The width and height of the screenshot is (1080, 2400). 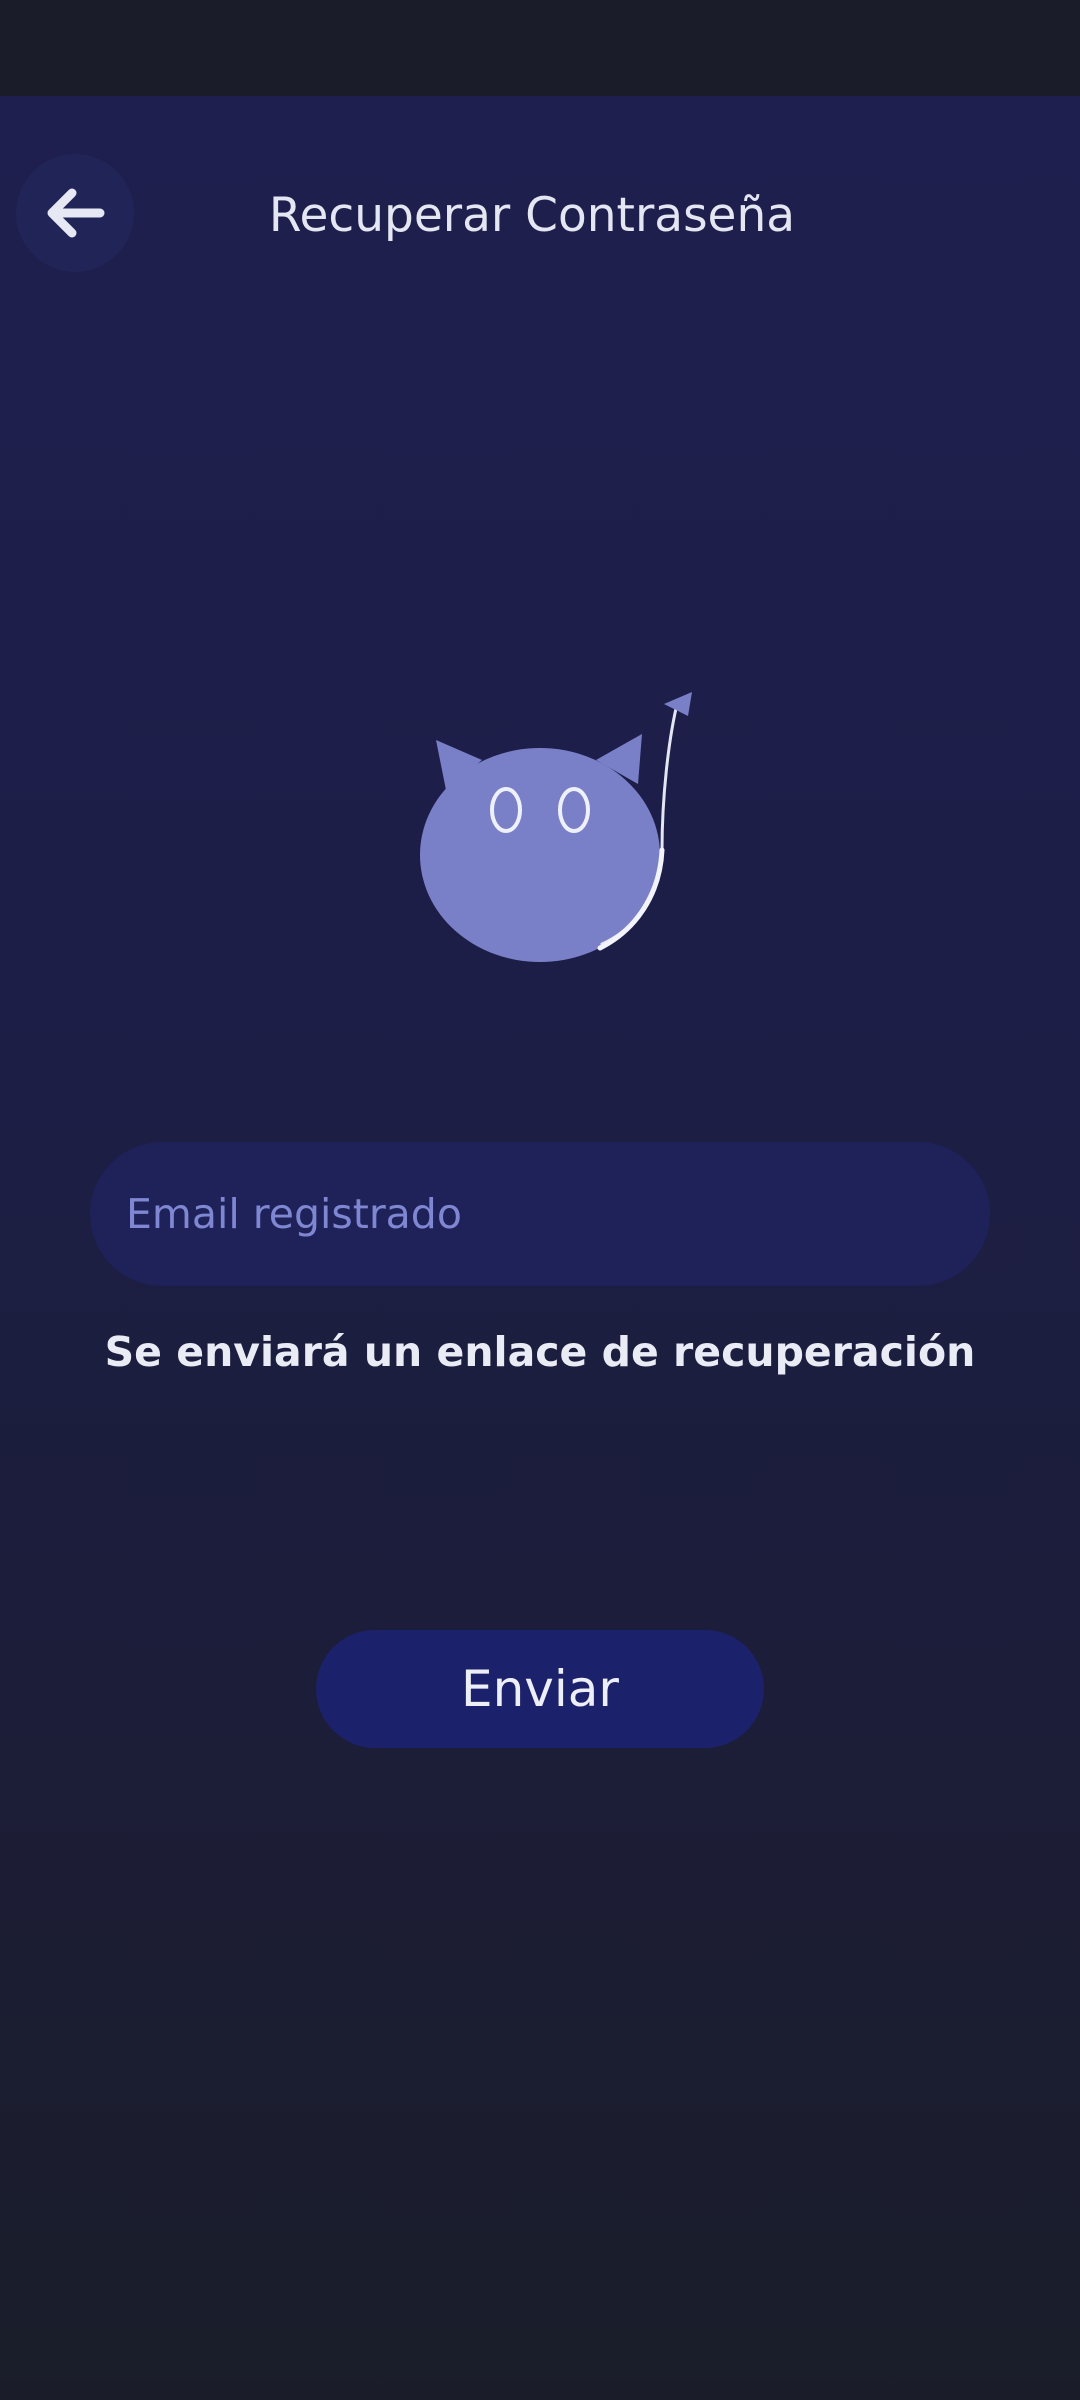 What do you see at coordinates (532, 215) in the screenshot?
I see `page-title: Recuperar Contraseña` at bounding box center [532, 215].